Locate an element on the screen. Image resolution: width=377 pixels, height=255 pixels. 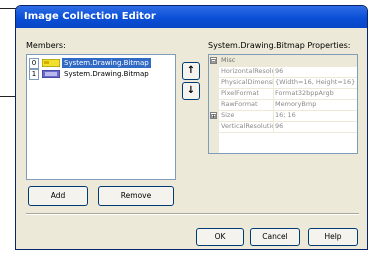
member-item-1: 1 System.Drawing.Bitmap is located at coordinates (101, 74).